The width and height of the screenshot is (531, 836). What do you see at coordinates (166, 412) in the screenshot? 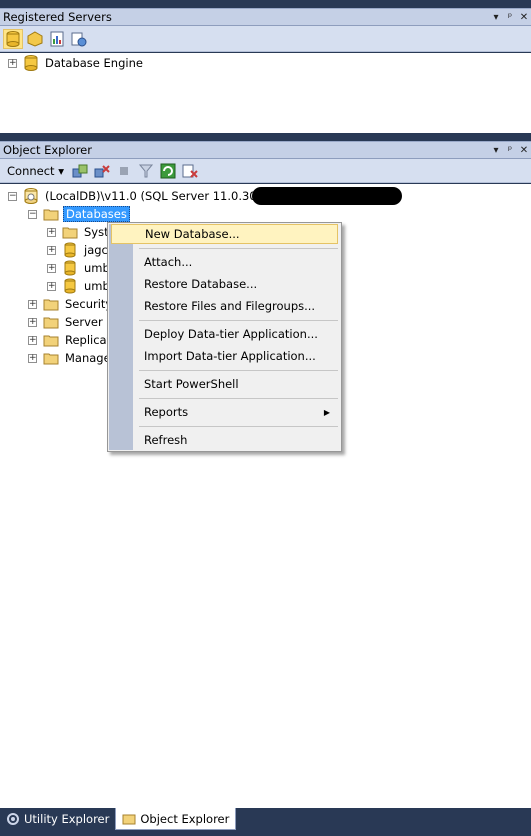
I see `menu-label: Reports` at bounding box center [166, 412].